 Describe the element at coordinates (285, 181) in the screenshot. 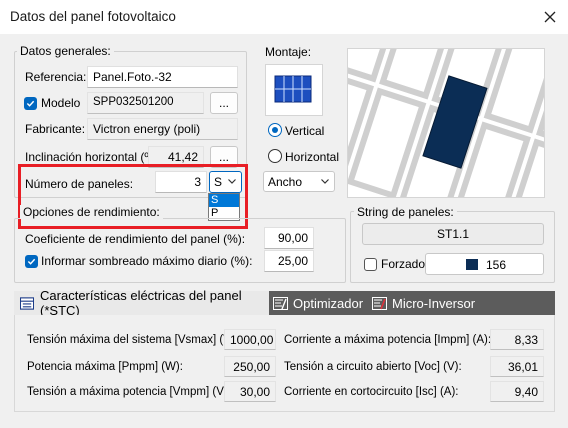

I see `ancho-value: Ancho` at that location.